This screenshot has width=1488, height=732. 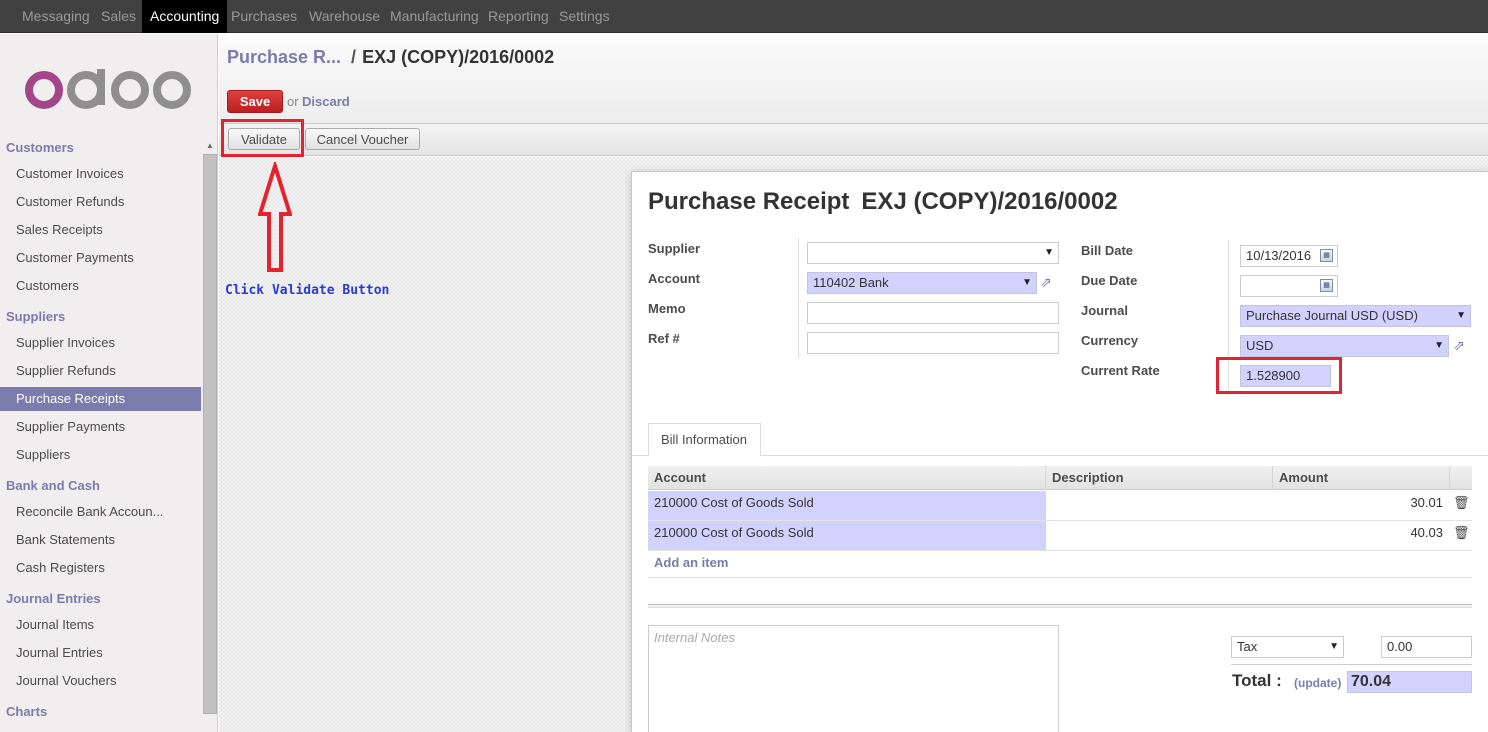 I want to click on column-account: Account, so click(x=847, y=478).